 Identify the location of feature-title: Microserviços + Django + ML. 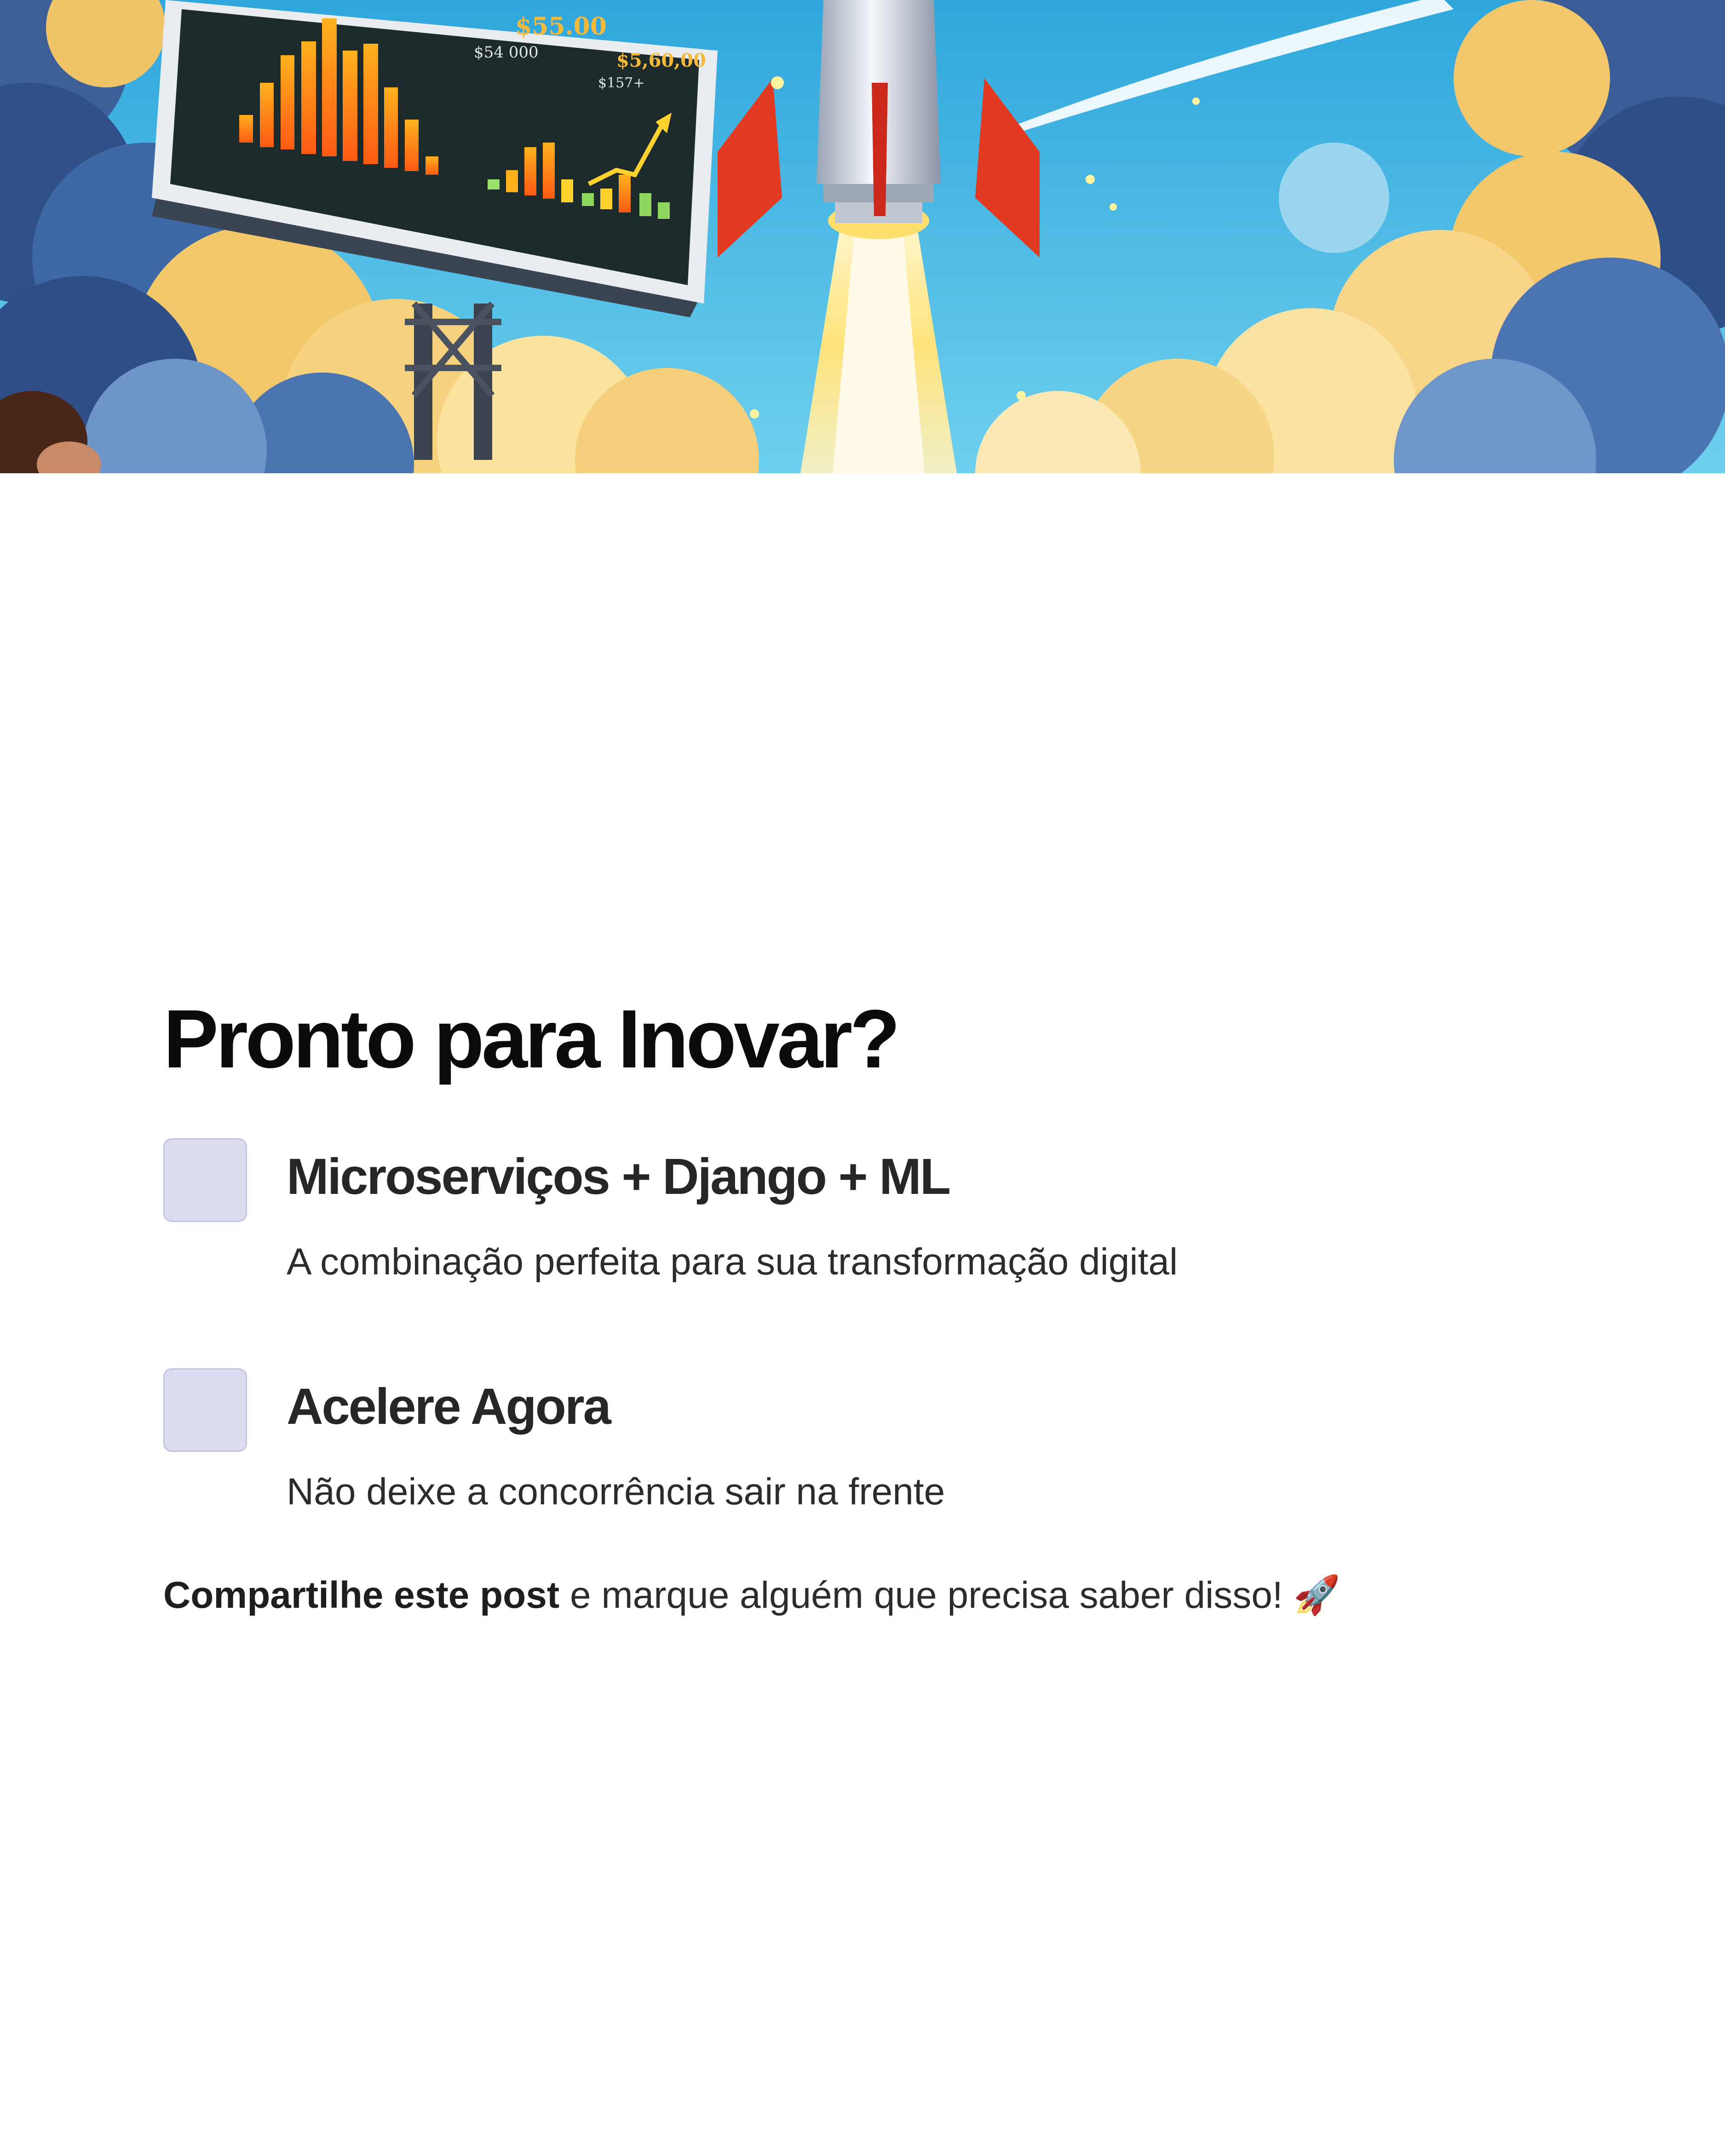
(619, 1176).